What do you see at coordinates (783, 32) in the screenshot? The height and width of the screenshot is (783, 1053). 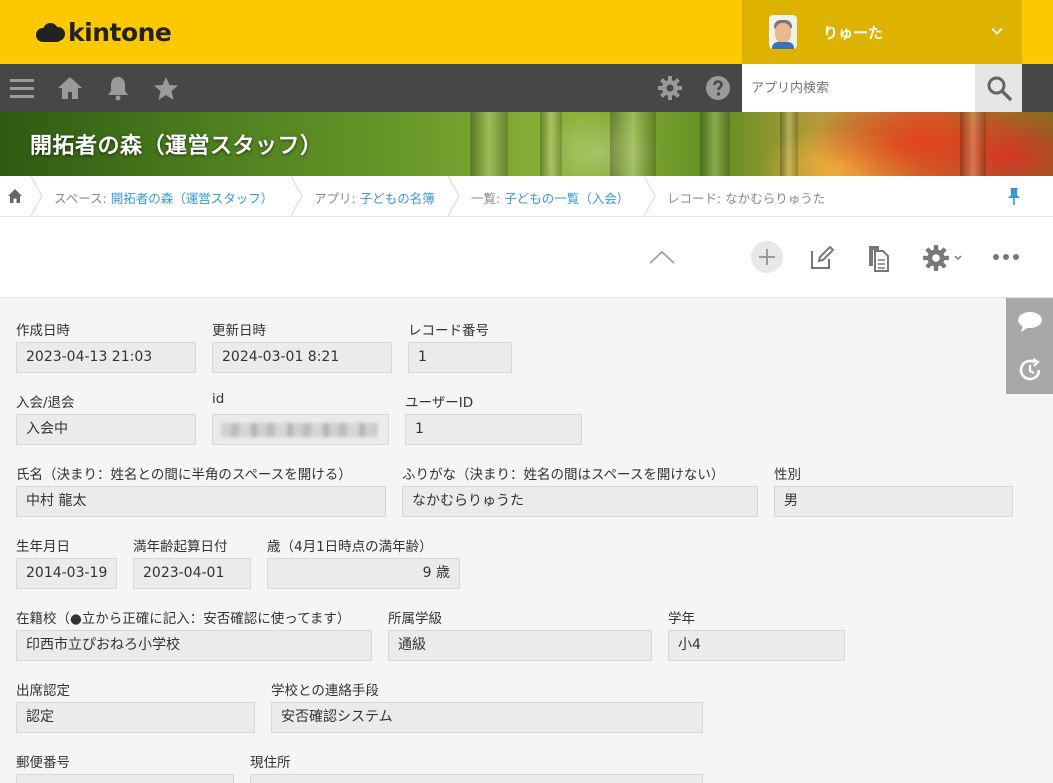 I see `avatar` at bounding box center [783, 32].